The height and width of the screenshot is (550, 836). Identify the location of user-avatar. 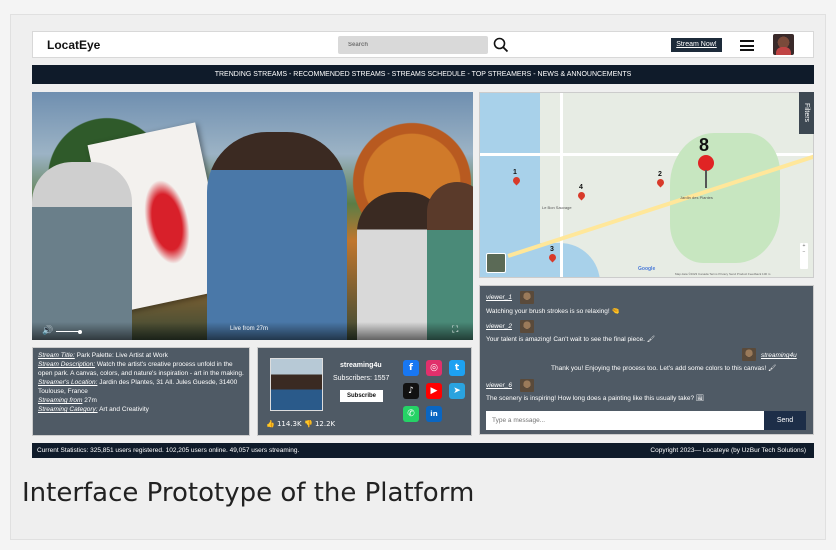
(783, 44).